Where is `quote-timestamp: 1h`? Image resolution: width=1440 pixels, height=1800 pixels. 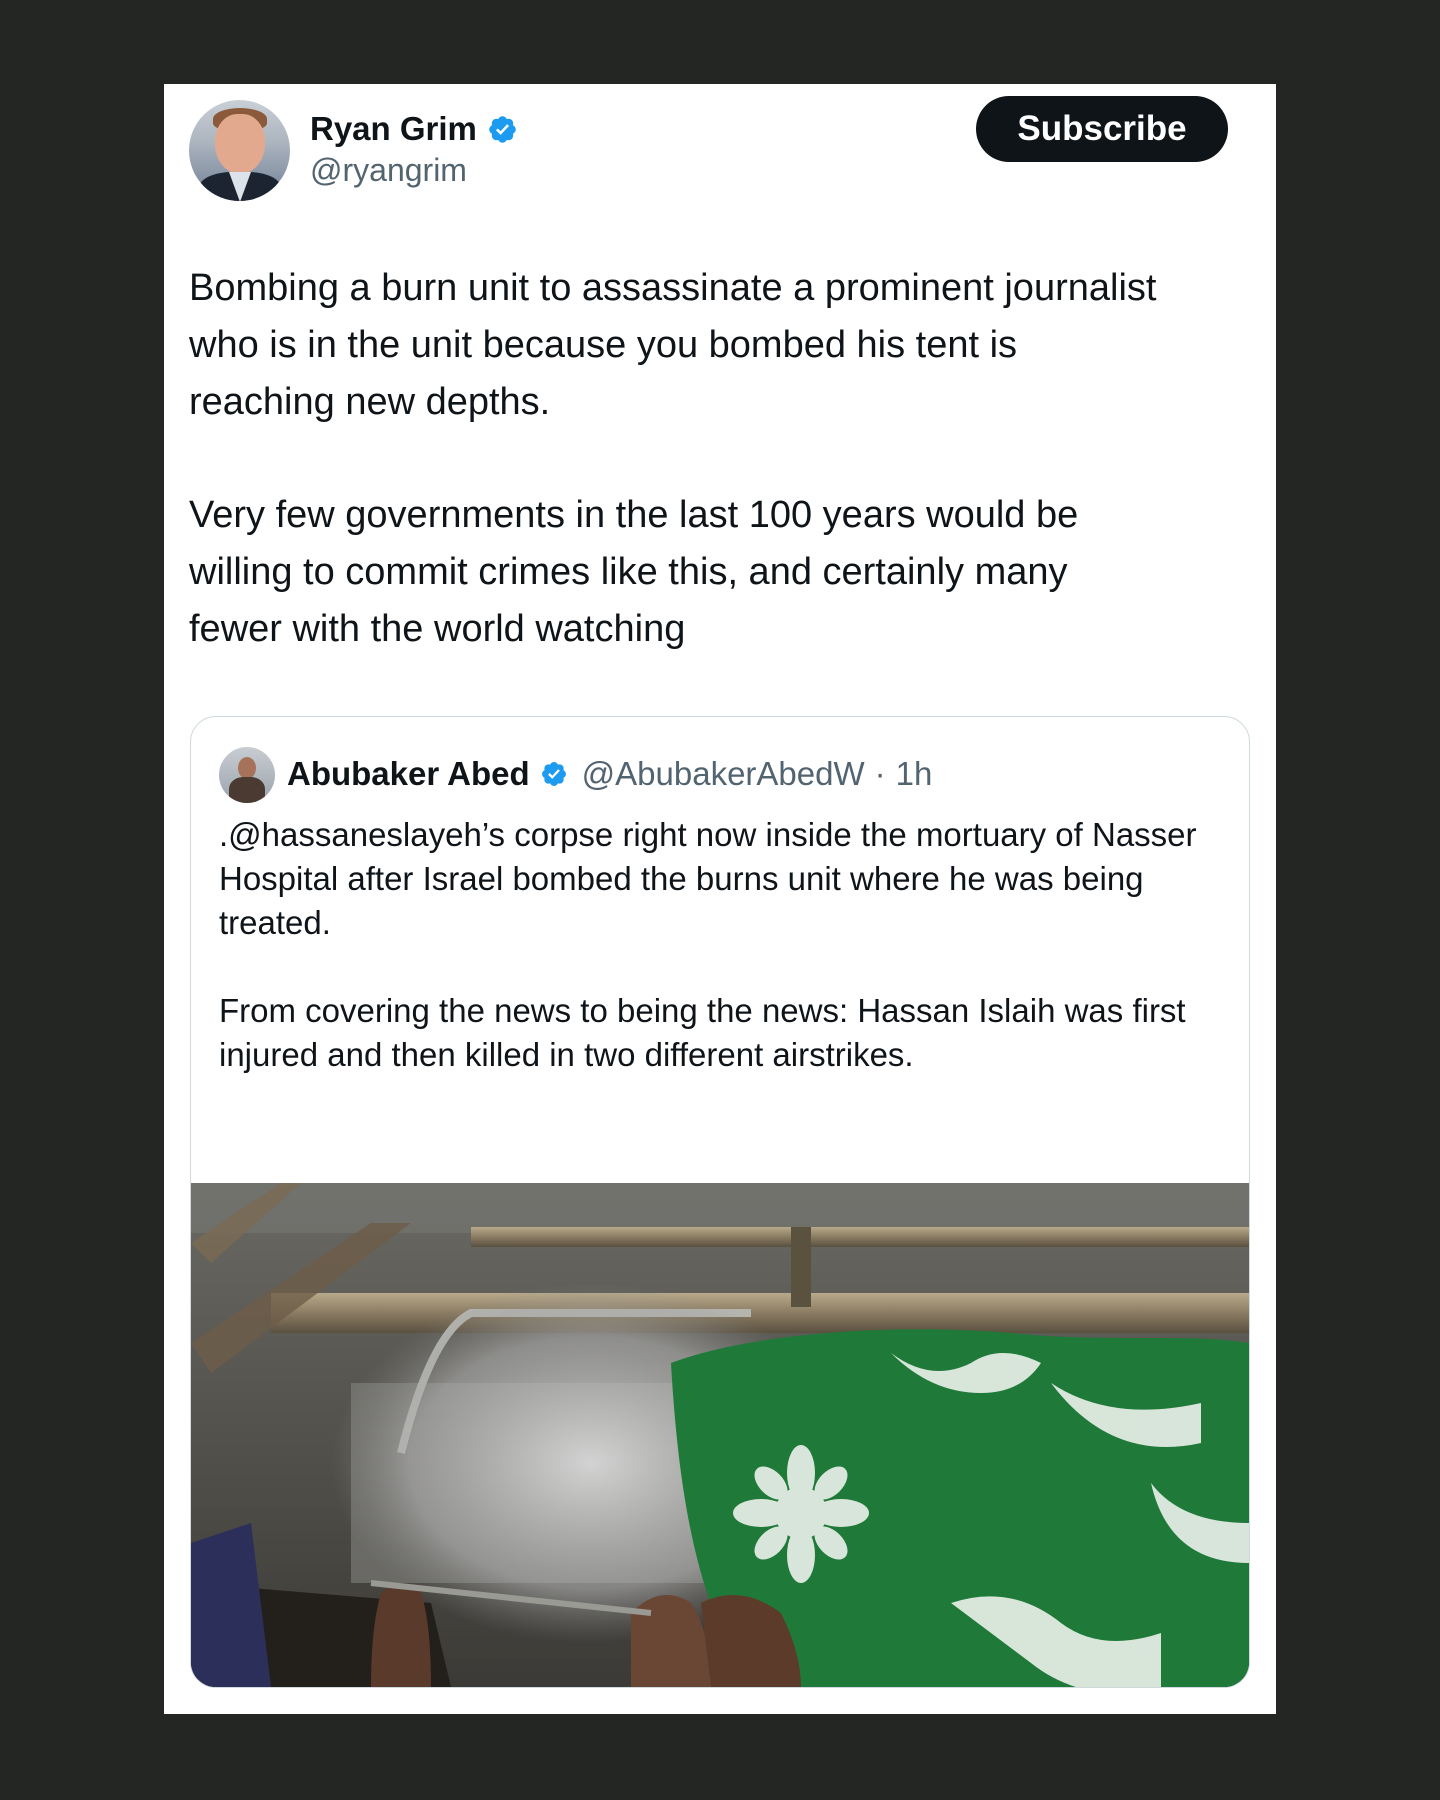 quote-timestamp: 1h is located at coordinates (914, 774).